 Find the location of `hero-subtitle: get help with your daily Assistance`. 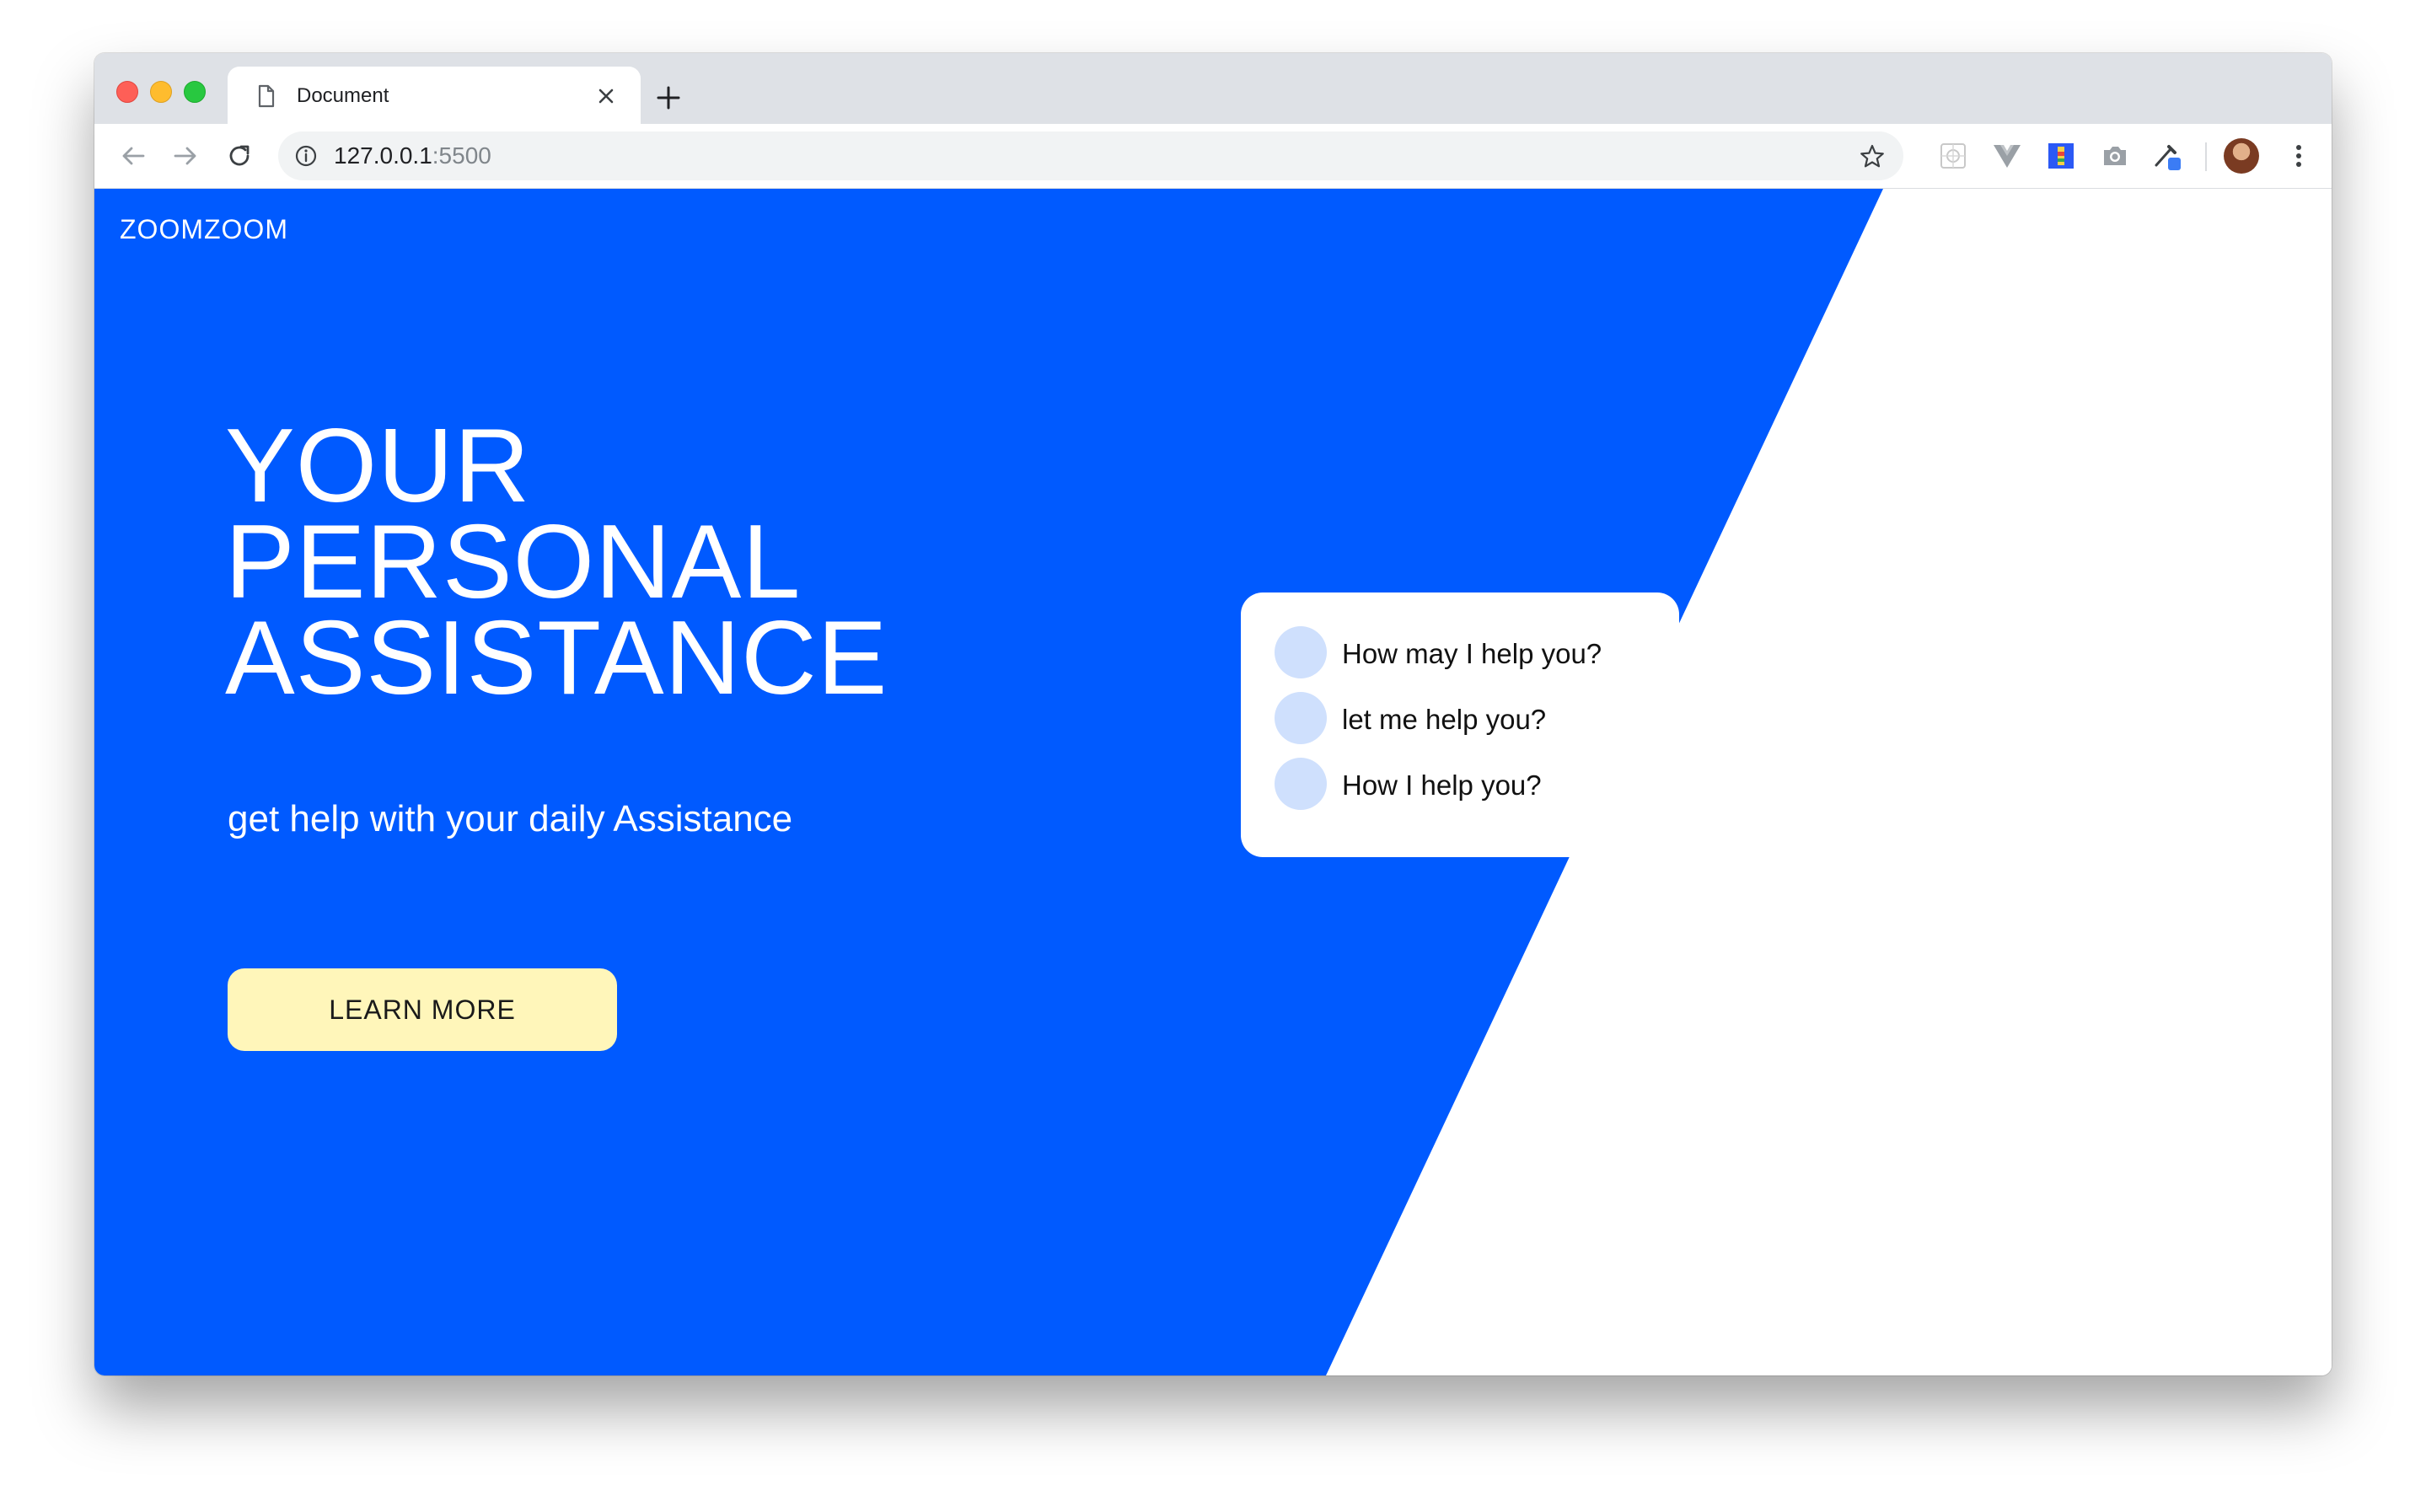

hero-subtitle: get help with your daily Assistance is located at coordinates (510, 818).